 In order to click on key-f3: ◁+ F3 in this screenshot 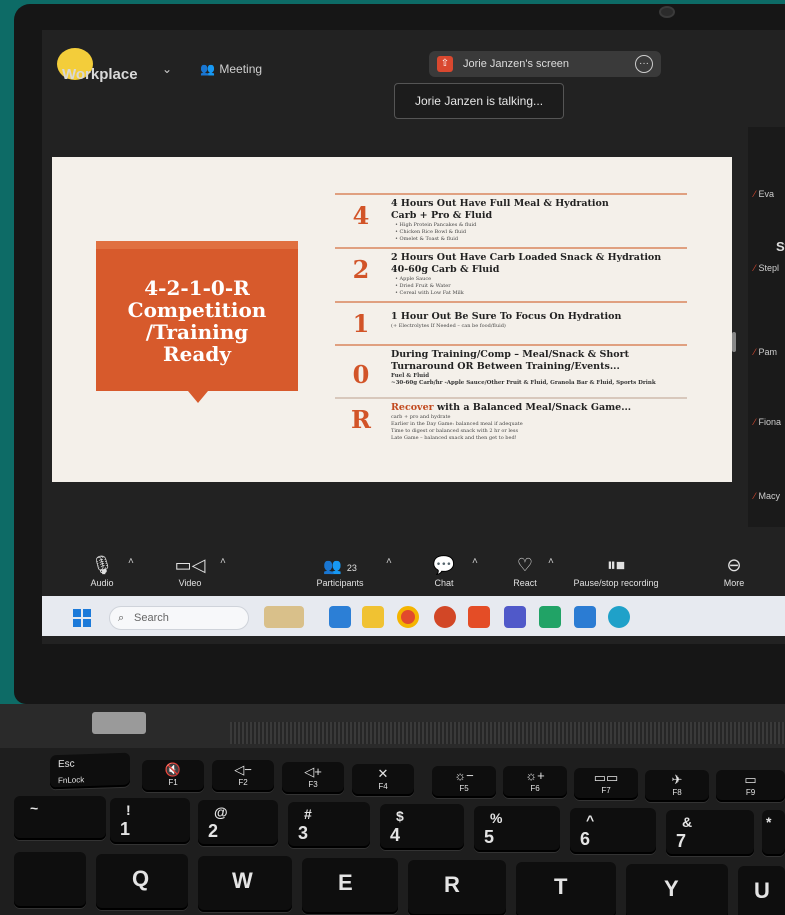, I will do `click(313, 778)`.